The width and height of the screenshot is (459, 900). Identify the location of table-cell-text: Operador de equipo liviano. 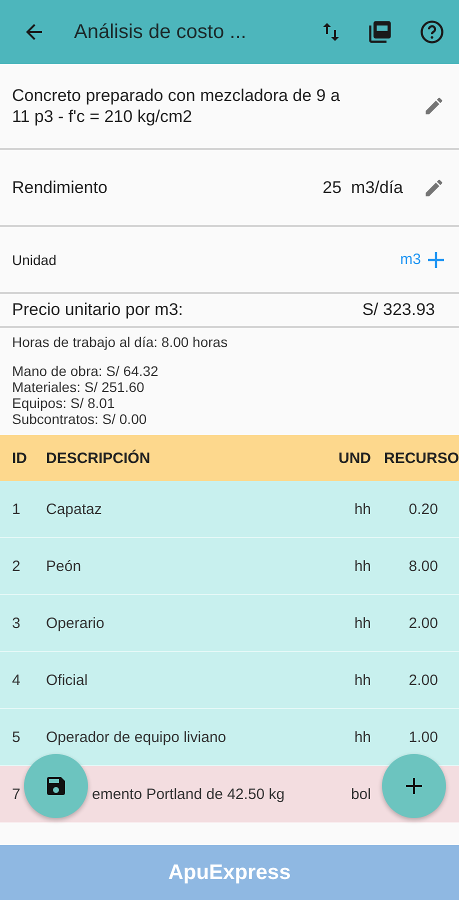
(137, 737).